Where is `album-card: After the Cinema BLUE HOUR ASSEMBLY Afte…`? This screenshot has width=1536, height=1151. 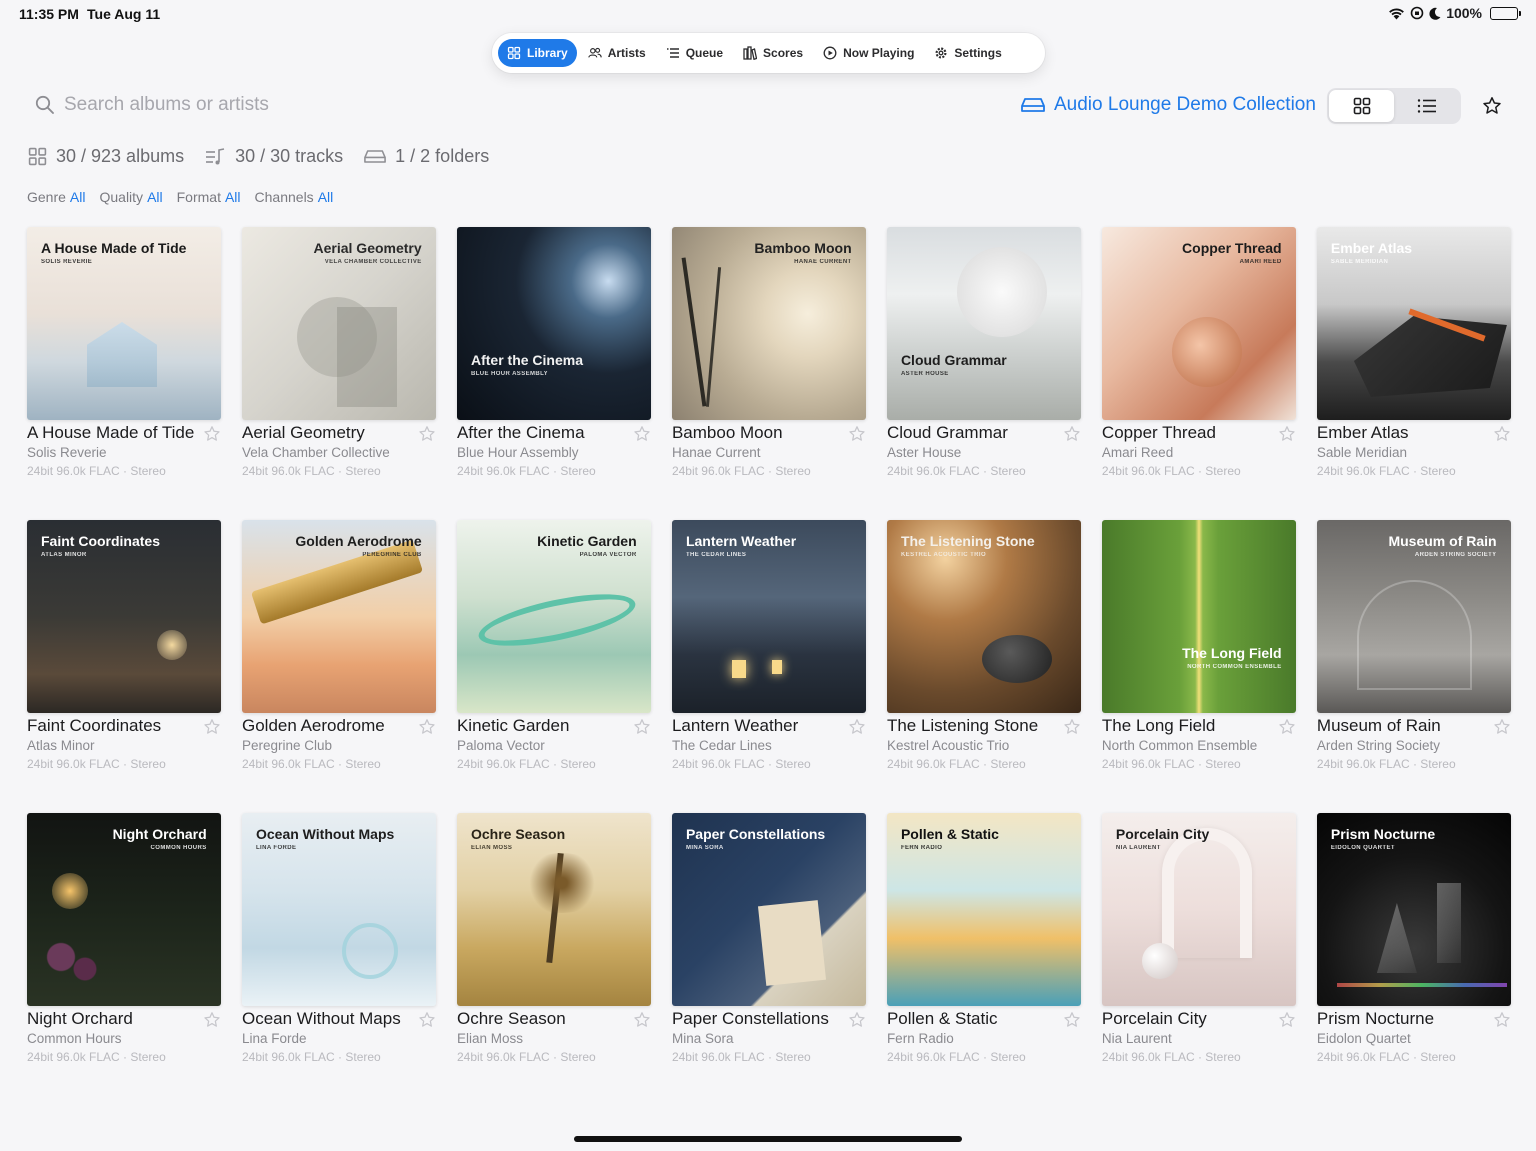
album-card: After the Cinema BLUE HOUR ASSEMBLY Afte… is located at coordinates (553, 352).